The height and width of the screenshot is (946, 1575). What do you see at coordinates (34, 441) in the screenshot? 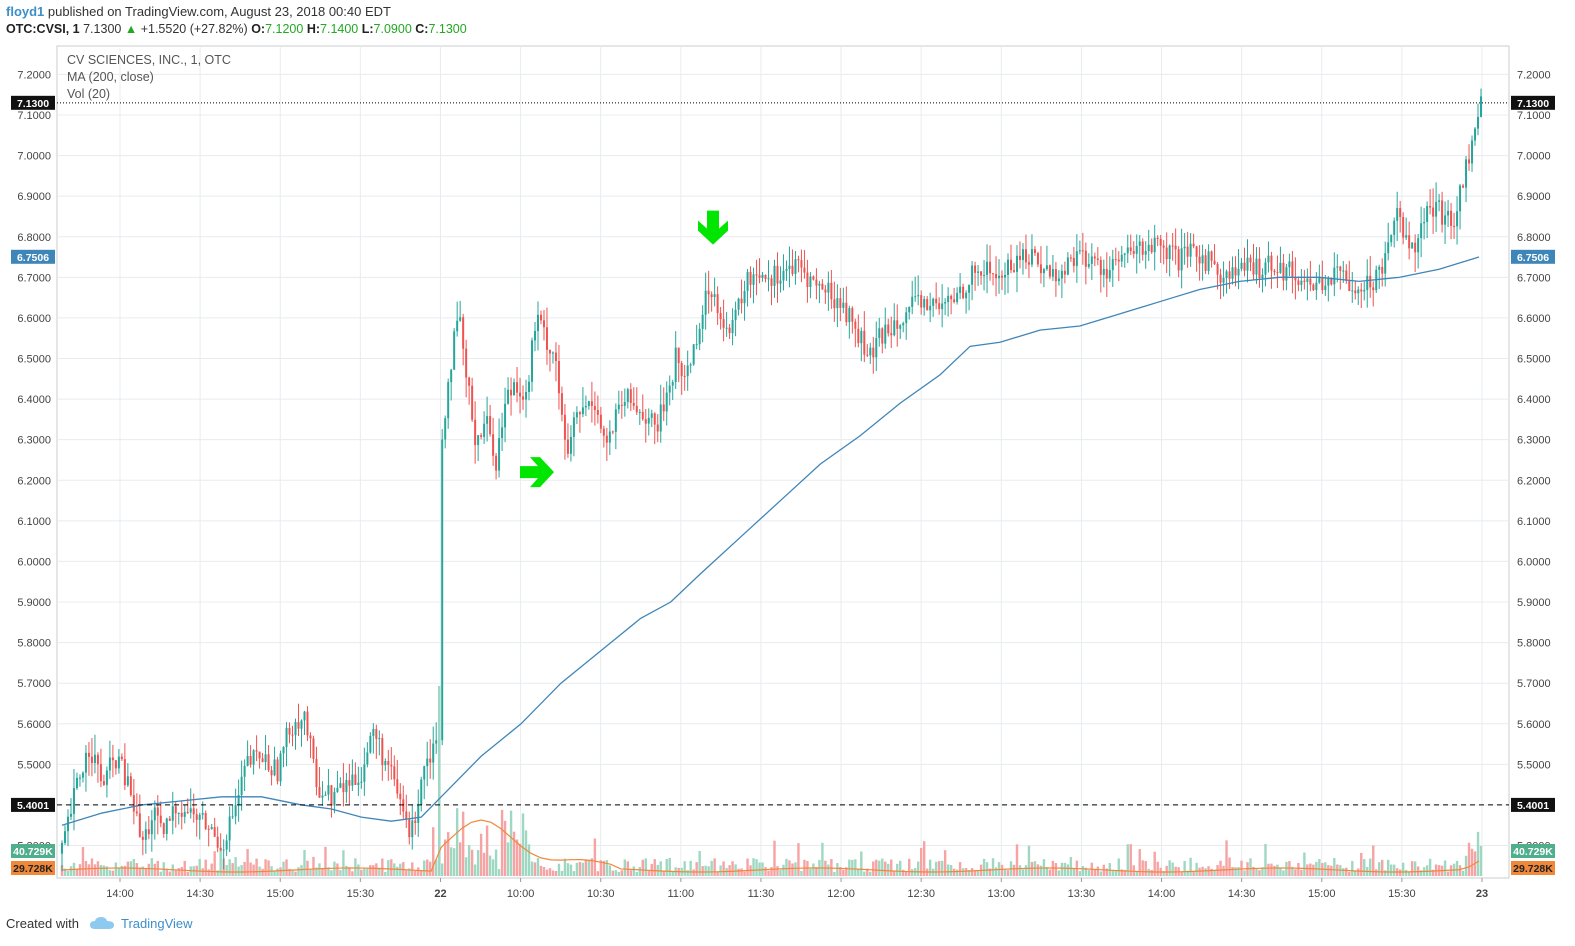
I see `y-tick-label-left: 6.3000` at bounding box center [34, 441].